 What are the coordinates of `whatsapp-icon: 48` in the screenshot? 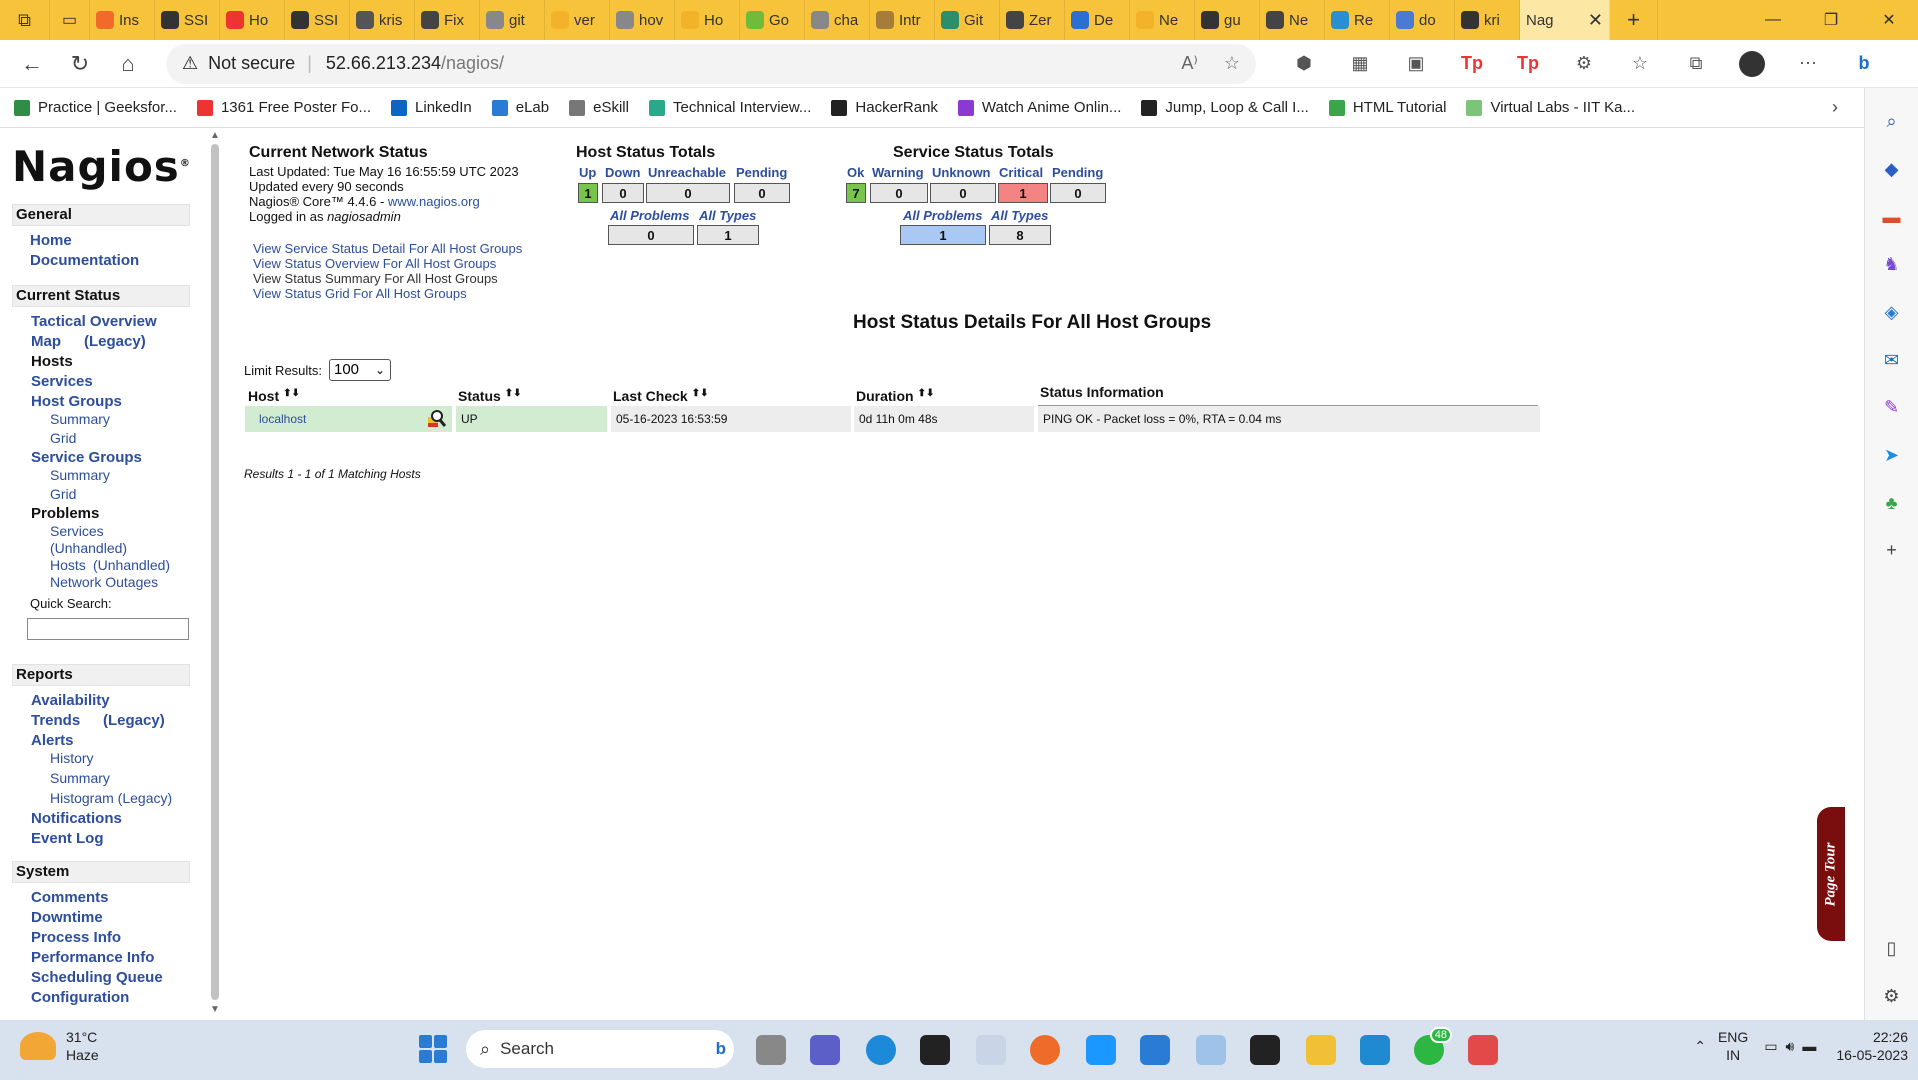 It's located at (1433, 1046).